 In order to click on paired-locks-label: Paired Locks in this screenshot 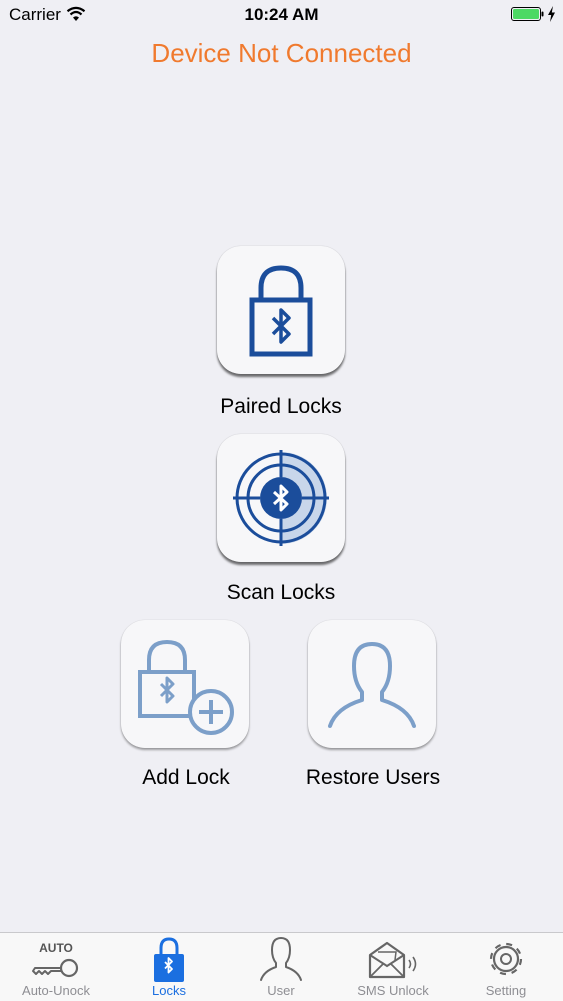, I will do `click(281, 406)`.